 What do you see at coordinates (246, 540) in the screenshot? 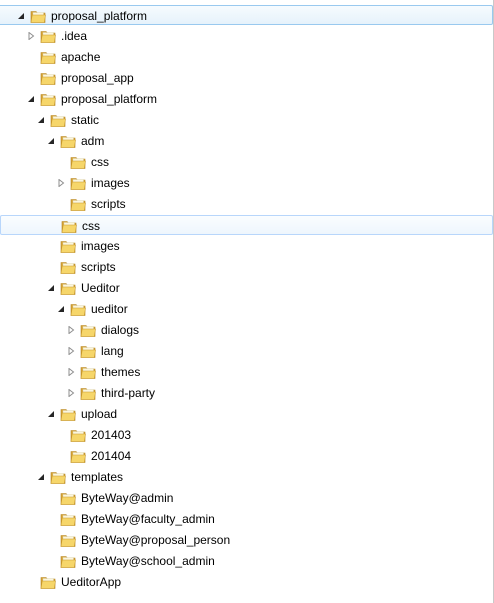
I see `tree-item-byteway-proposal-person: ByteWay@proposal_person` at bounding box center [246, 540].